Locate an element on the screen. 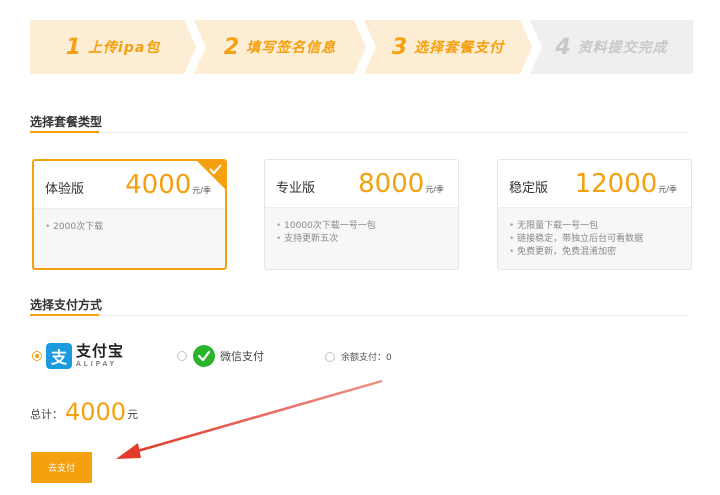 This screenshot has height=495, width=720. plan-card-professional: 专业版 8000 元/季 10000次下载一号一包 支持更新五次 is located at coordinates (361, 214).